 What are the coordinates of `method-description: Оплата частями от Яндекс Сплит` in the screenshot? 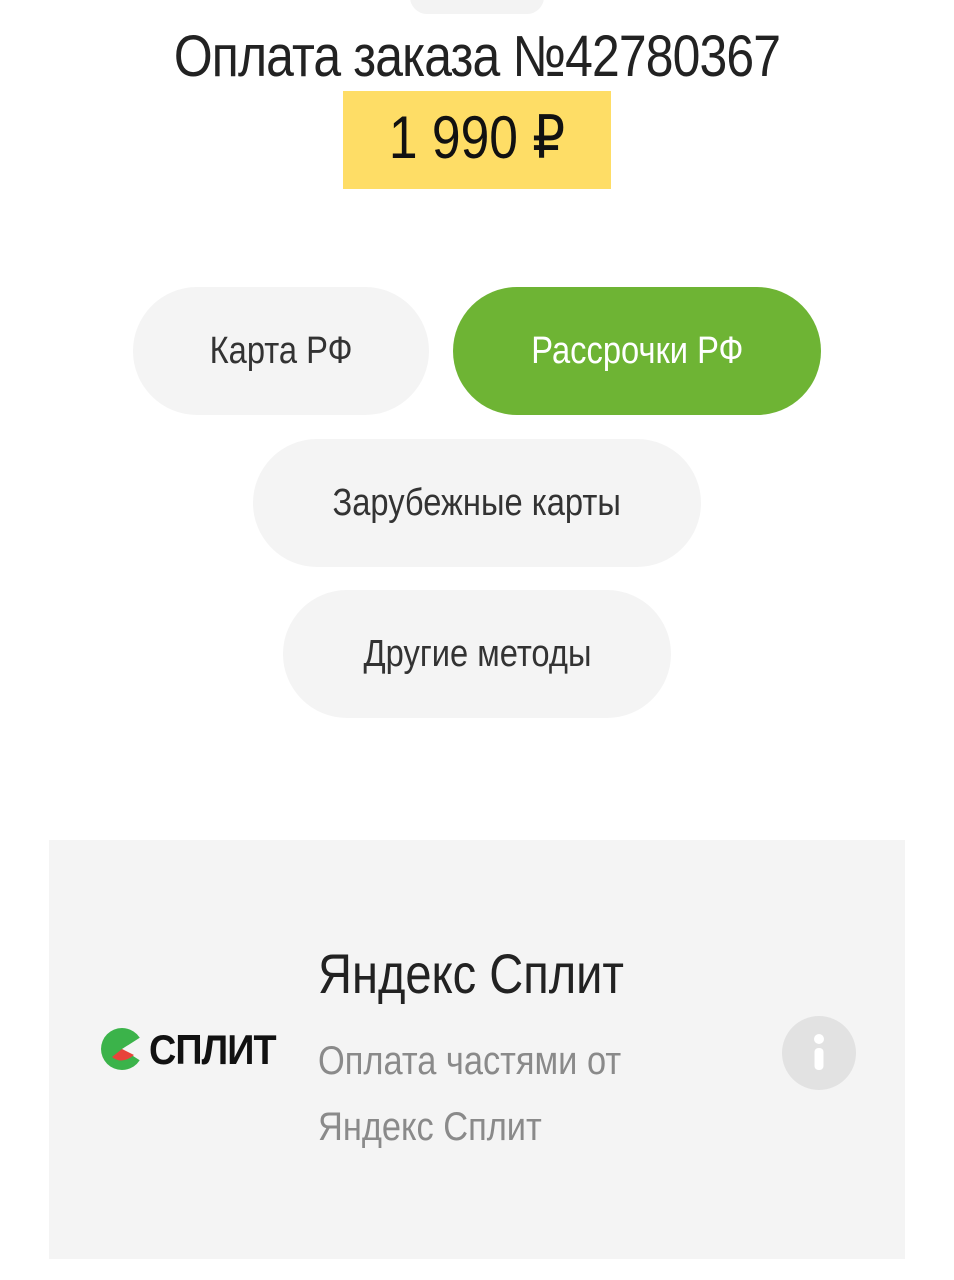 It's located at (470, 1094).